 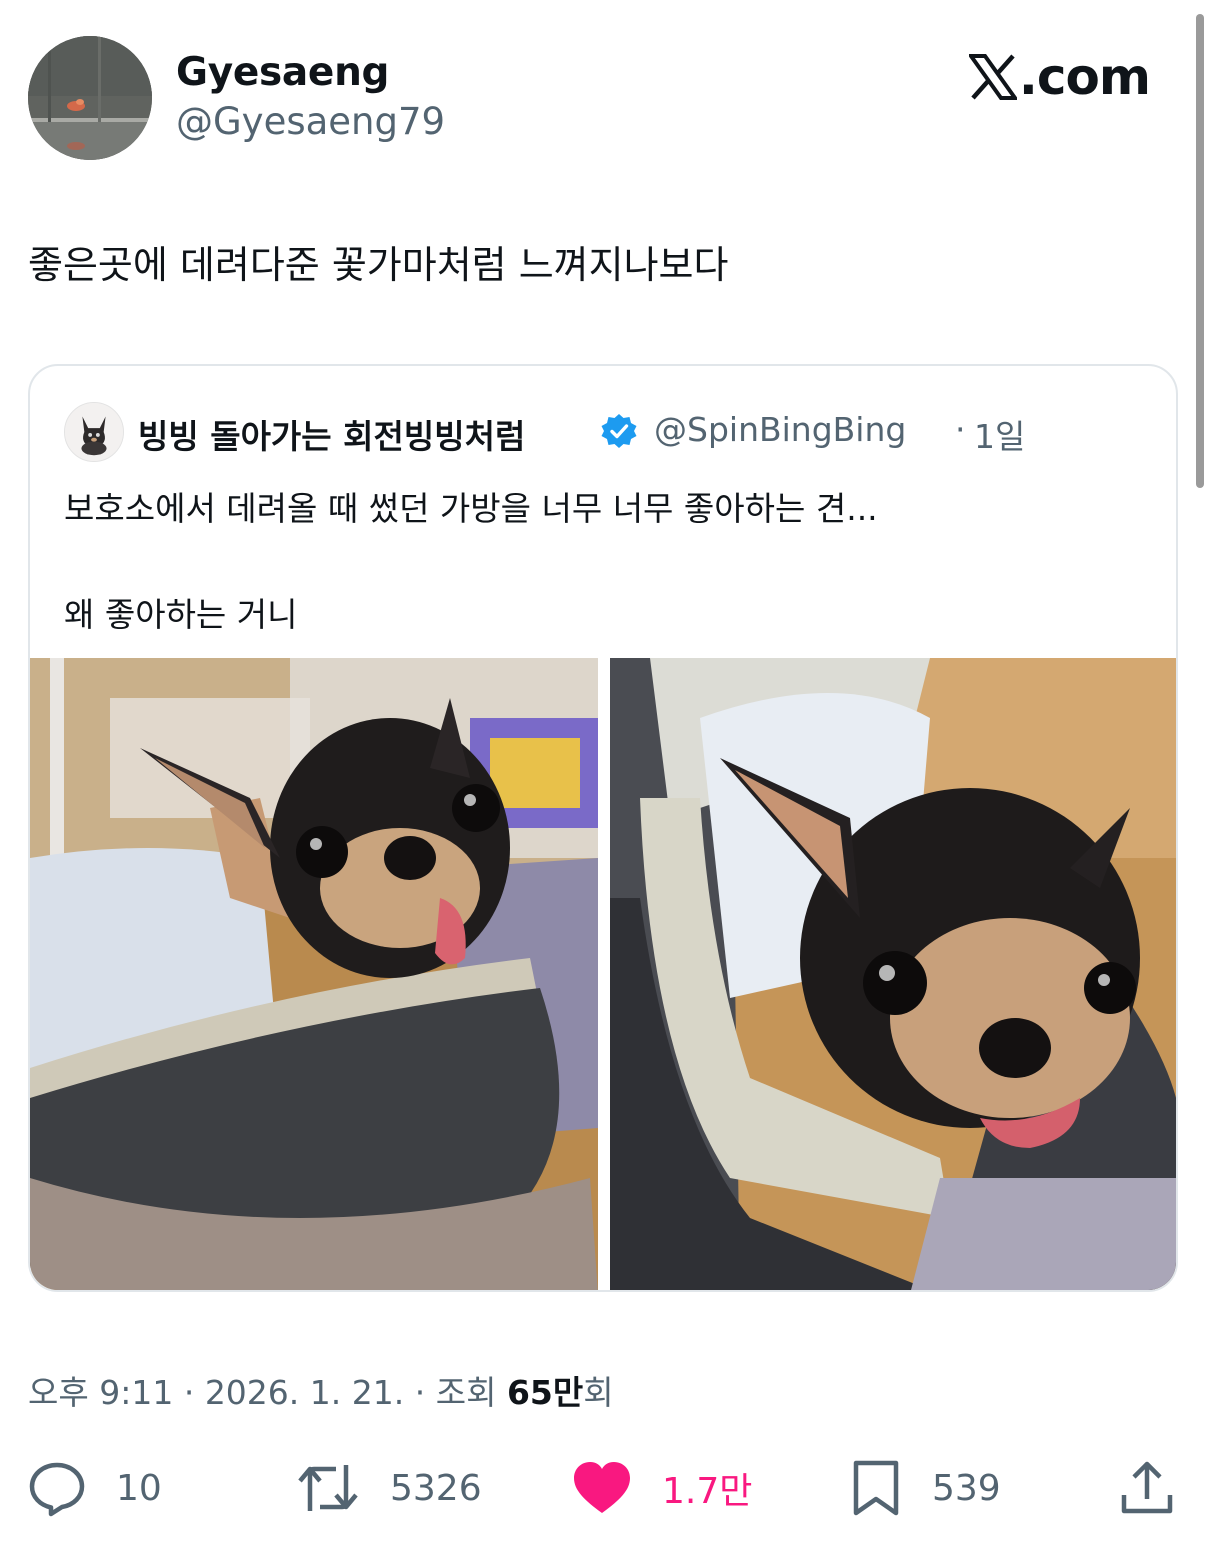 I want to click on retweet-count: 5326, so click(x=436, y=1488).